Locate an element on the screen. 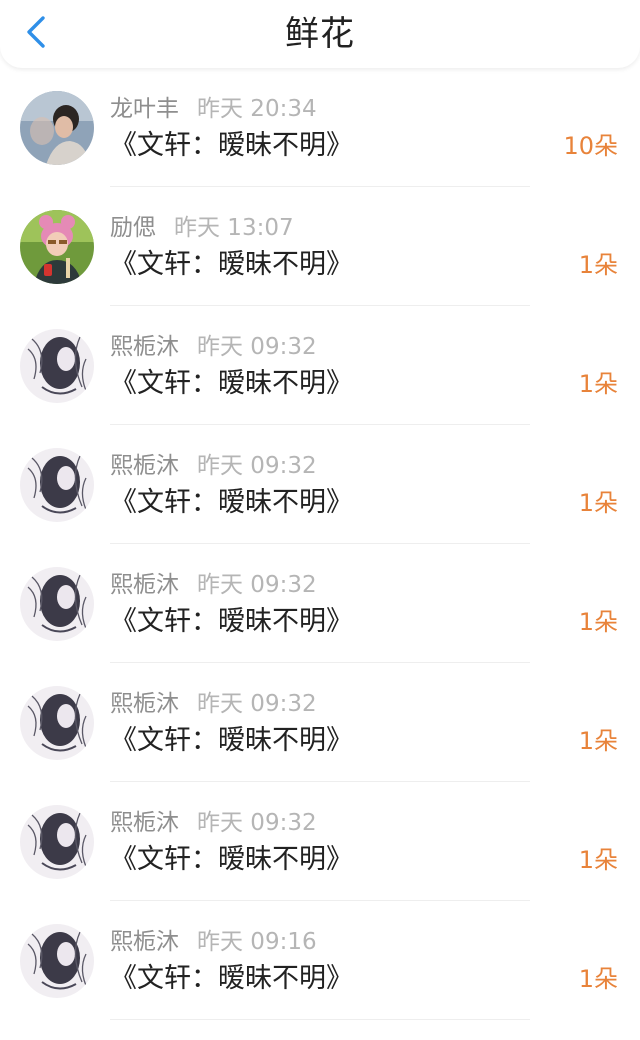 This screenshot has width=640, height=1040. pink-hair-avatar is located at coordinates (57, 247).